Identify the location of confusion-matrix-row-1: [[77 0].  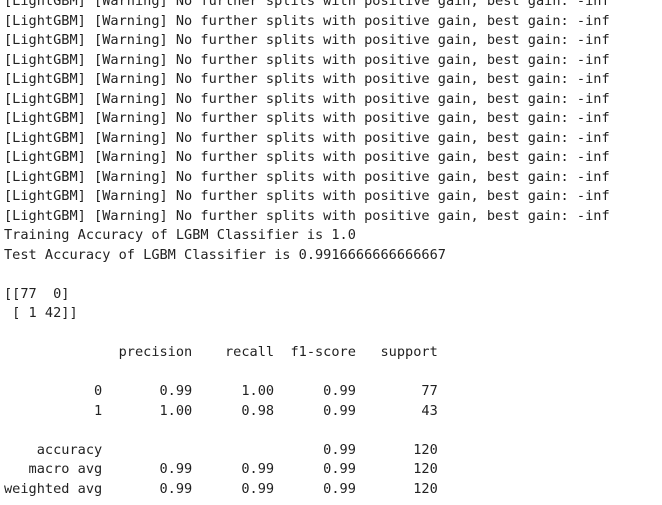
(37, 293).